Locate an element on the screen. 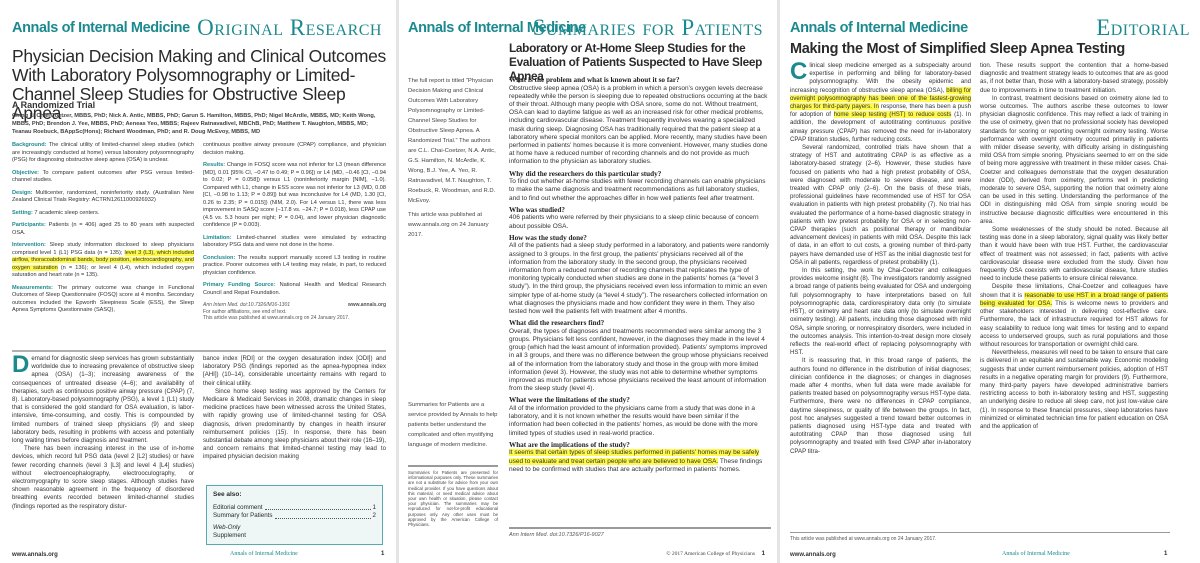 The height and width of the screenshot is (563, 1200). drop-cap: D is located at coordinates (21, 364).